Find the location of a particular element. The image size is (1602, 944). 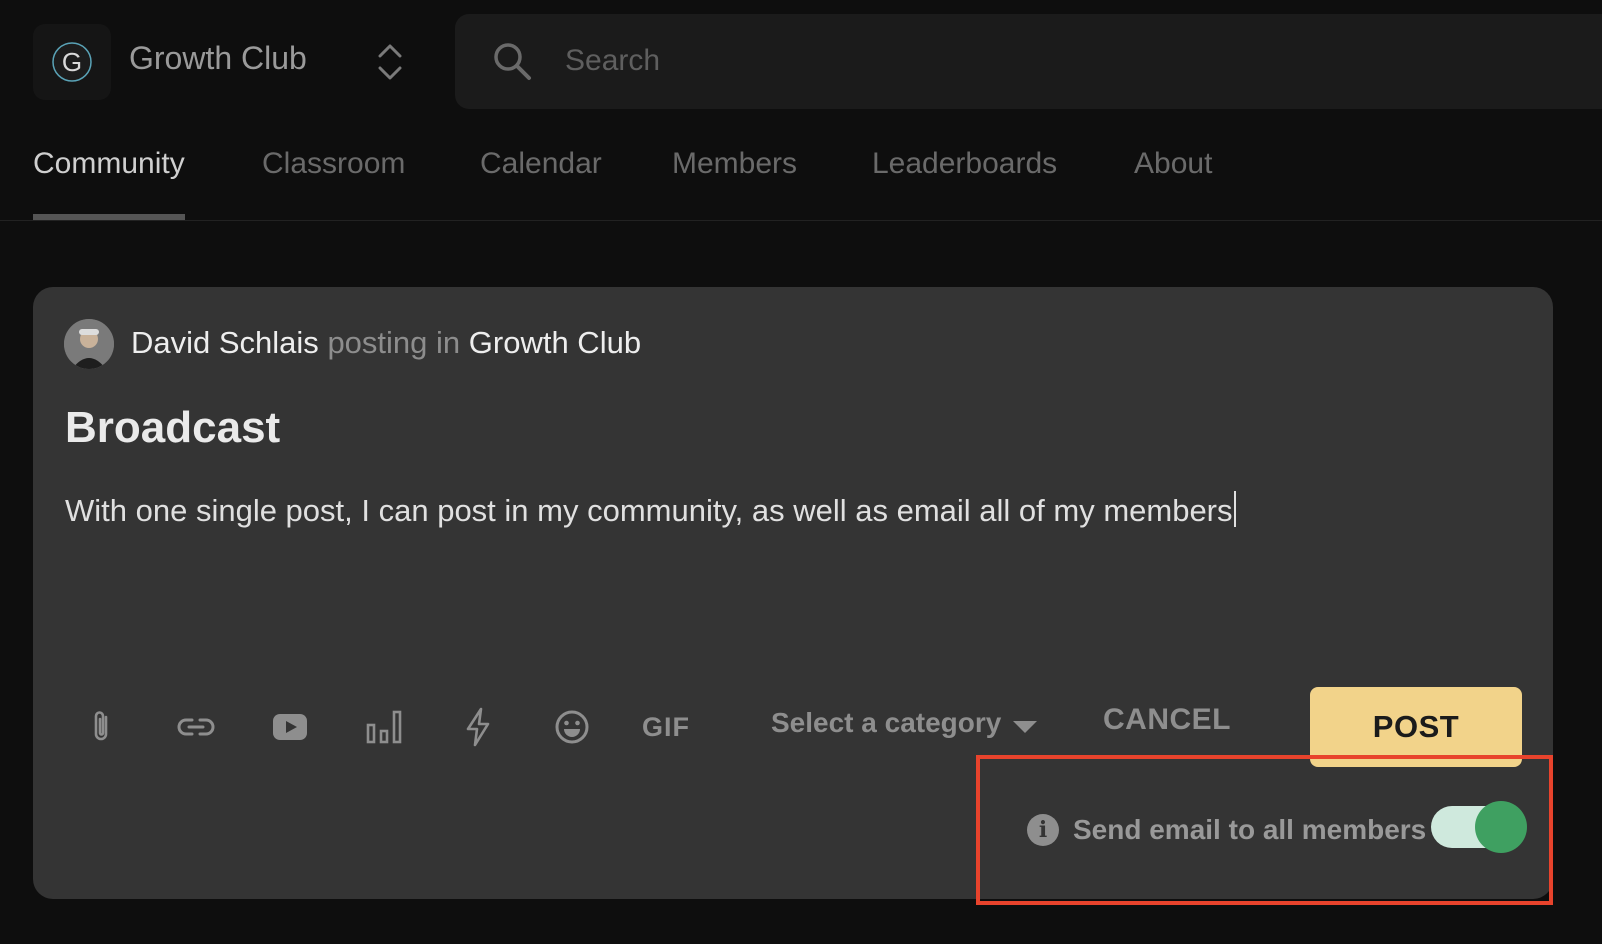

send-email-toggle is located at coordinates (1479, 827).